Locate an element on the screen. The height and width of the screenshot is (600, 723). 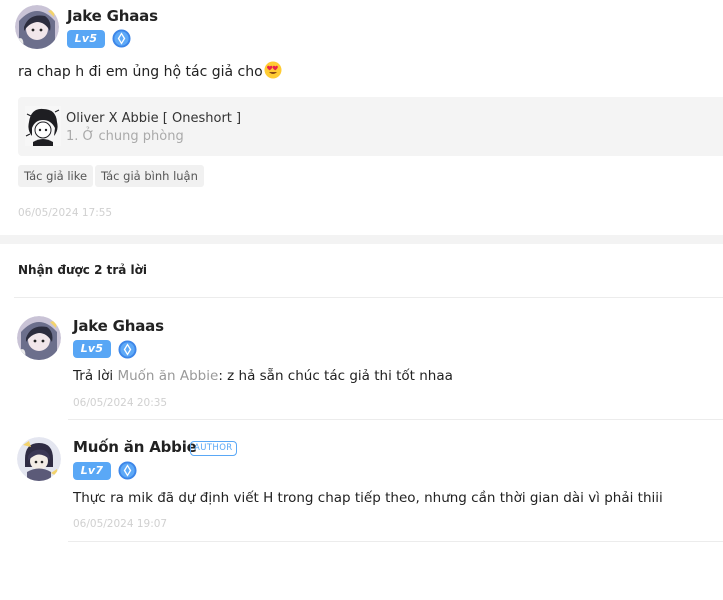
author-badge: AUTHOR is located at coordinates (213, 448).